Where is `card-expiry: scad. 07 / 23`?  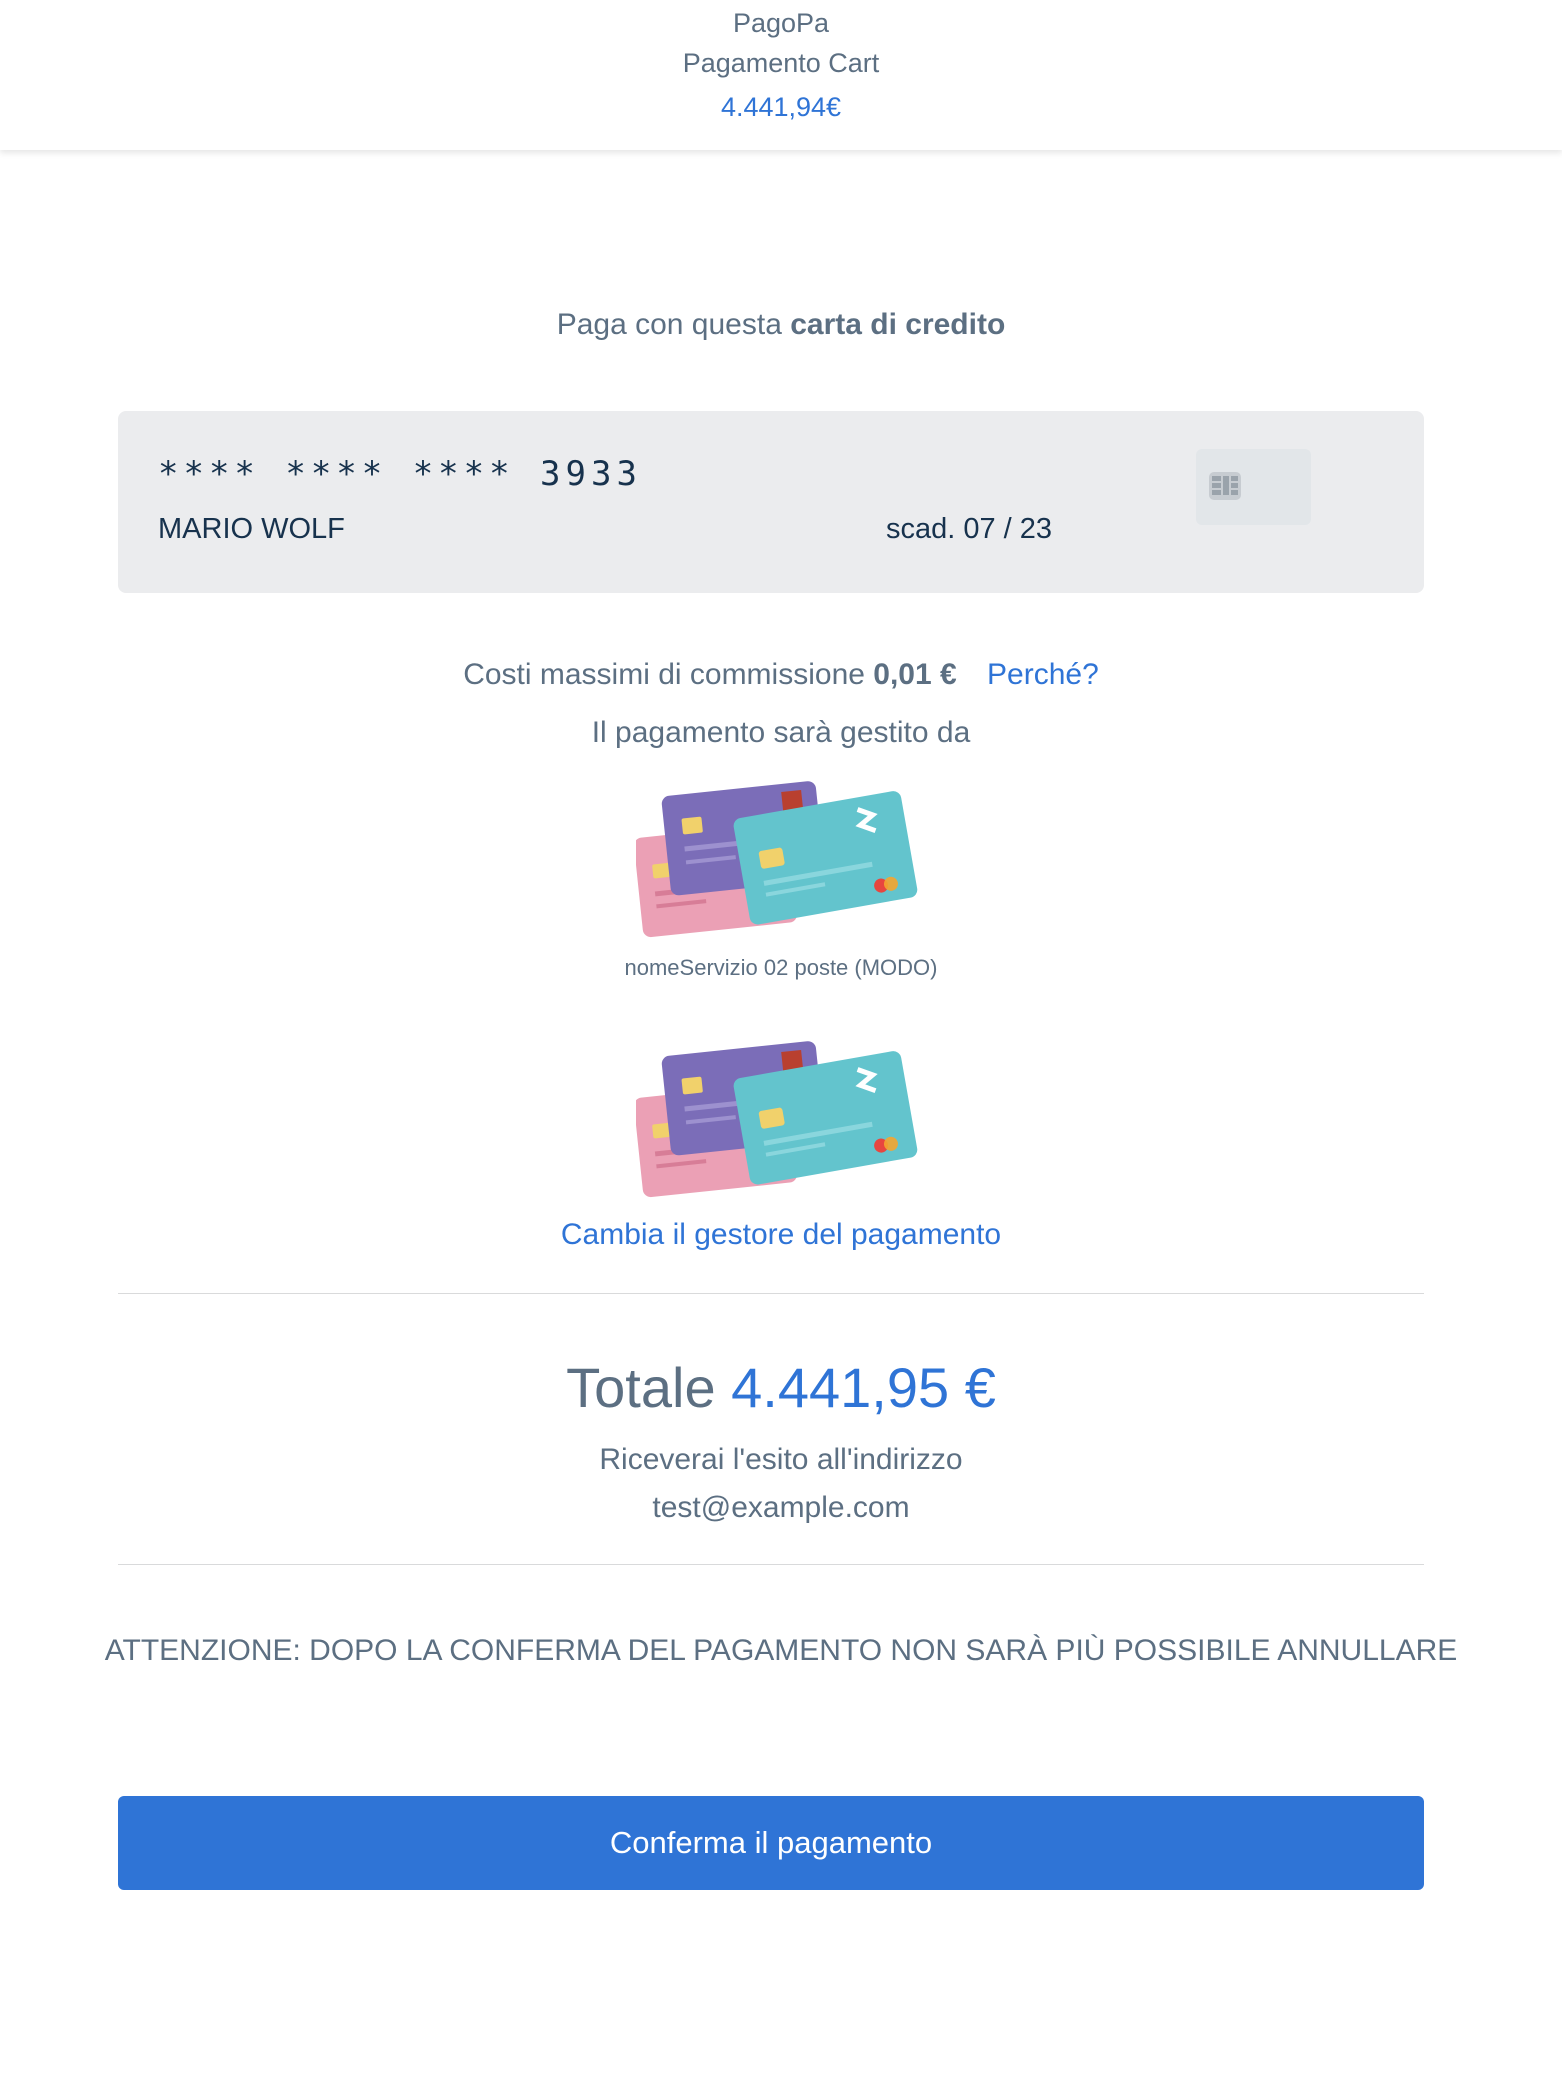 card-expiry: scad. 07 / 23 is located at coordinates (969, 529).